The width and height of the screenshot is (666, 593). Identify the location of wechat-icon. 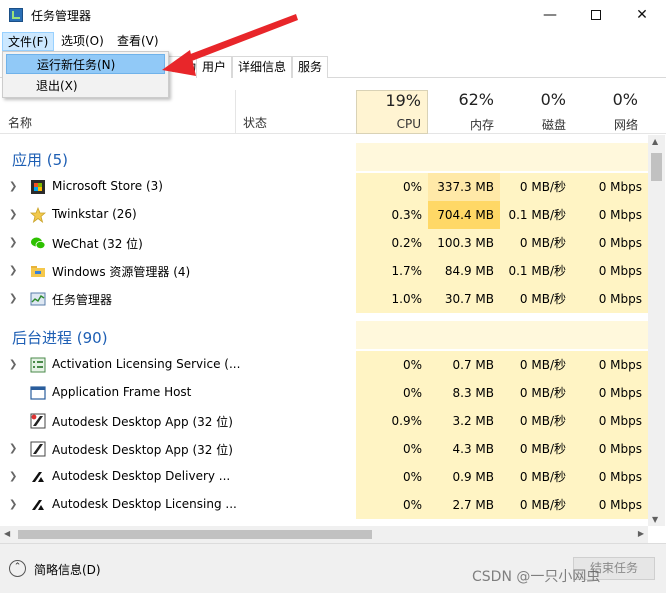
(38, 243).